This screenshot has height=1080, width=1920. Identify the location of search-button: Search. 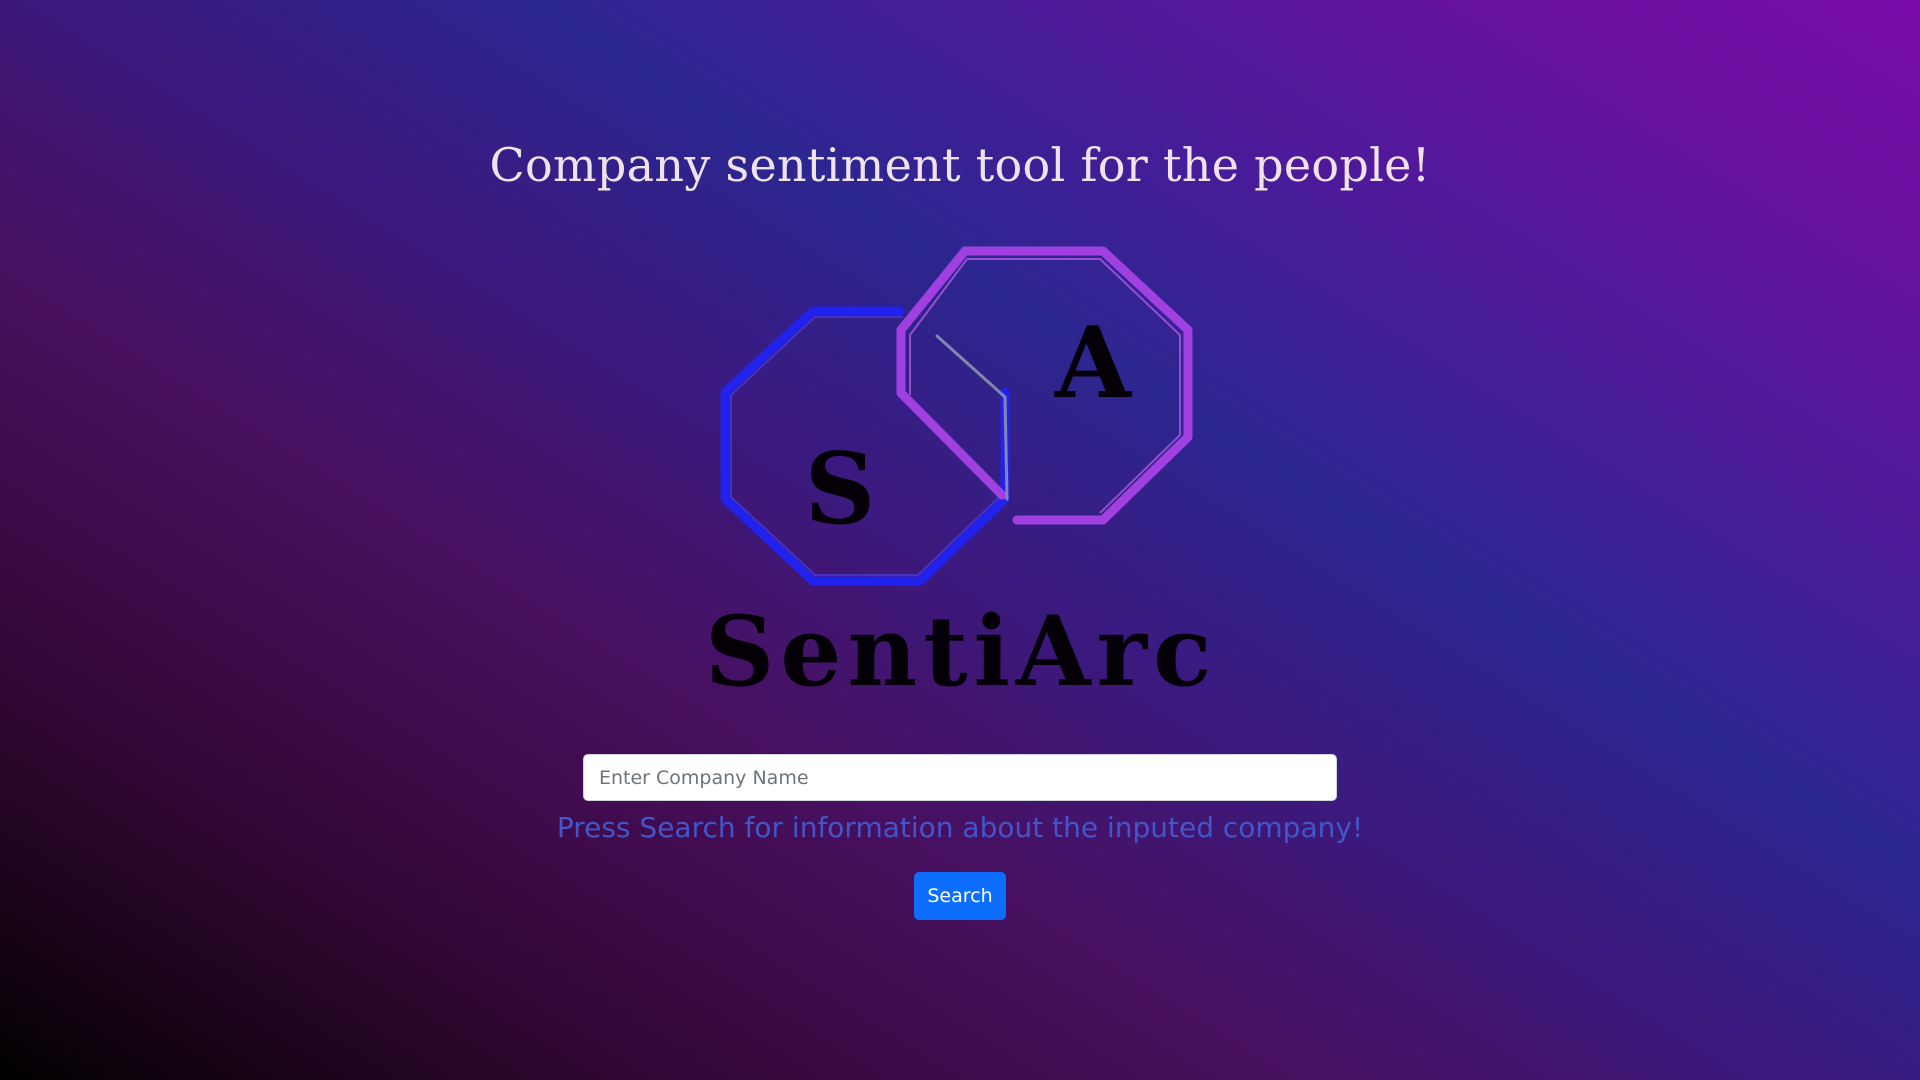
(960, 896).